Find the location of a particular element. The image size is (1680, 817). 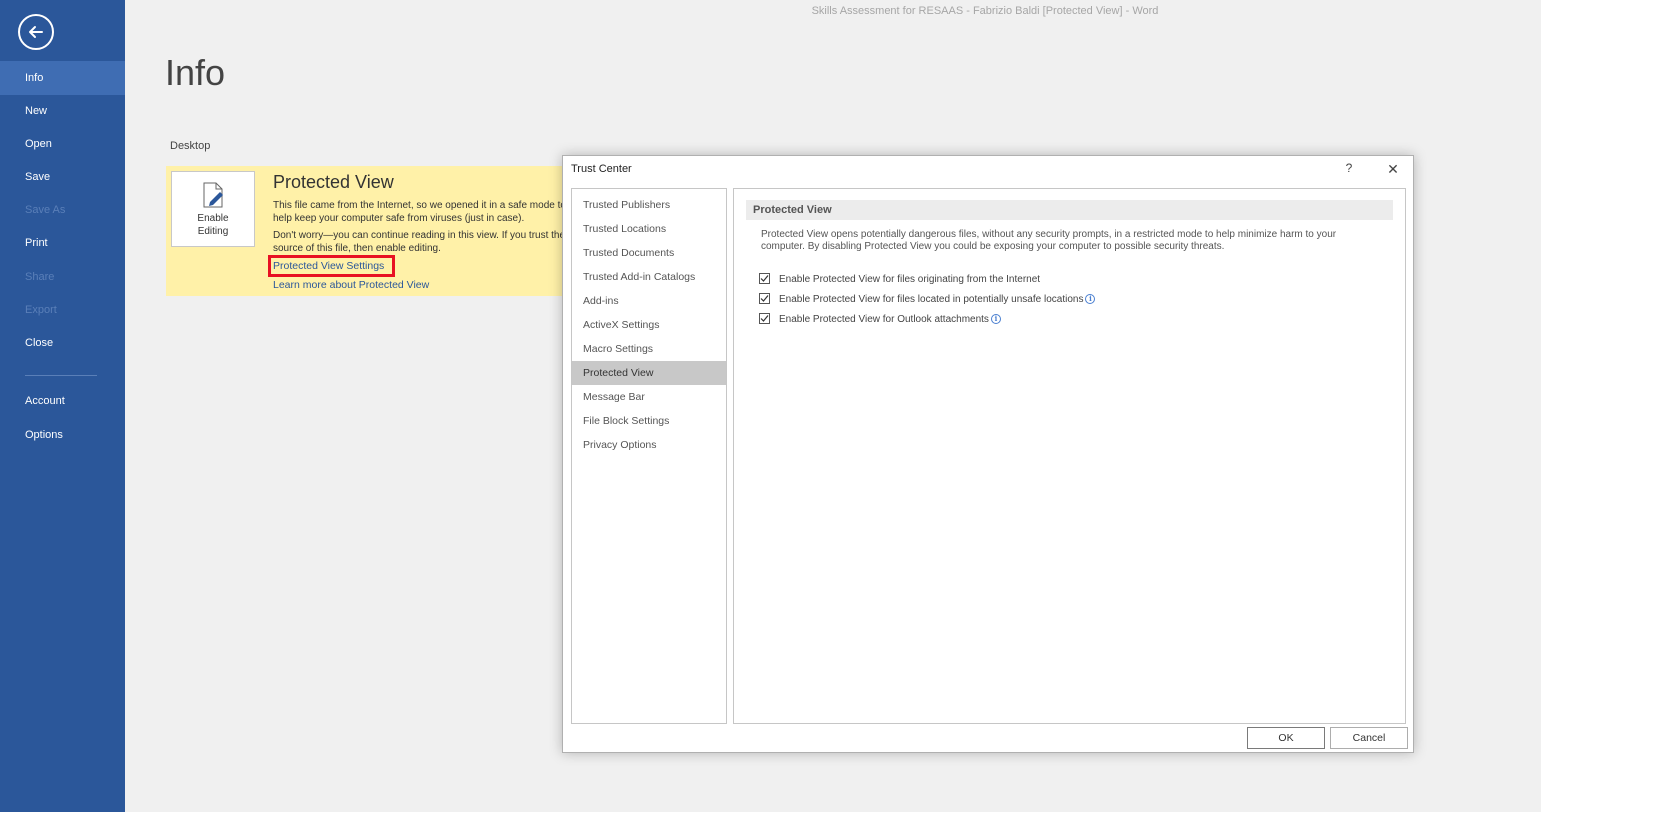

nav-divider is located at coordinates (61, 375).